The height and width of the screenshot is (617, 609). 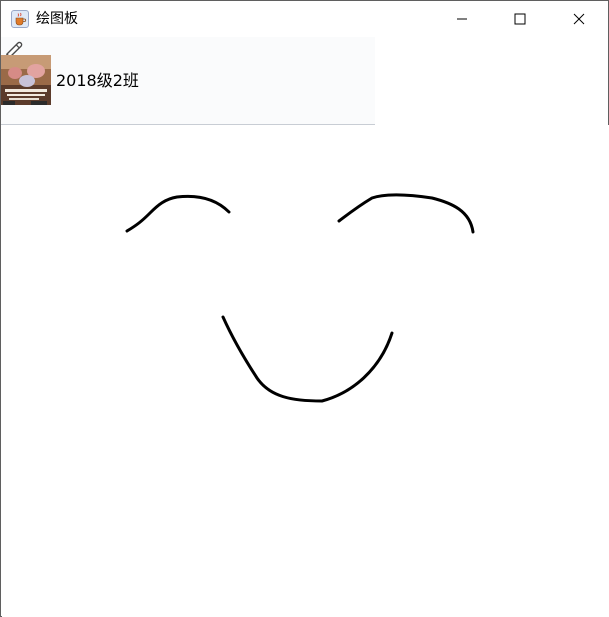 I want to click on title-bar: 绘图板, so click(x=304, y=19).